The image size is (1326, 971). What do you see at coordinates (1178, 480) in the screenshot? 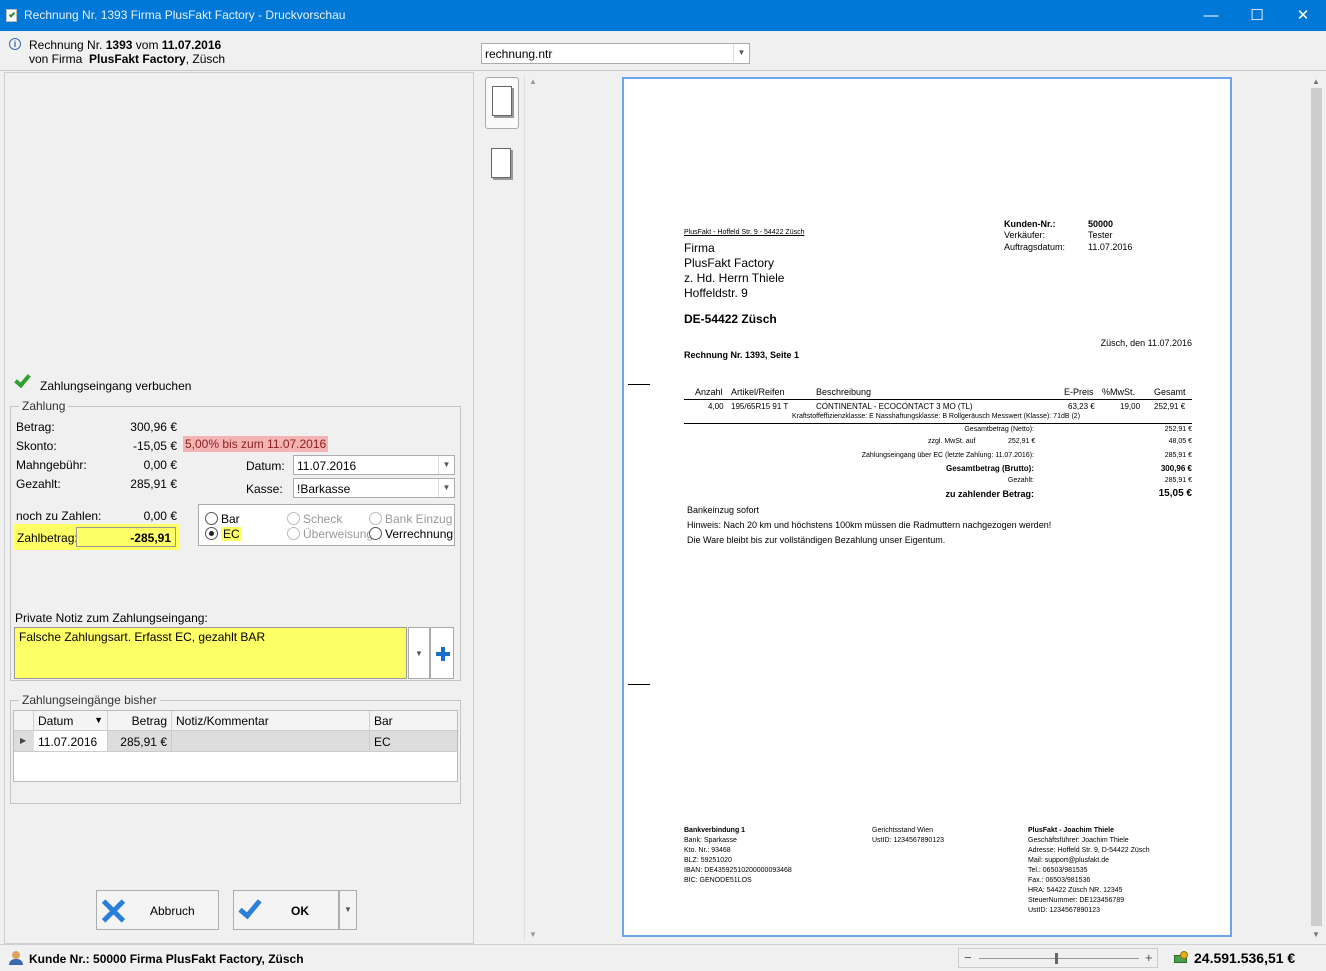
I see `doc-sum-paid: 285,91 €` at bounding box center [1178, 480].